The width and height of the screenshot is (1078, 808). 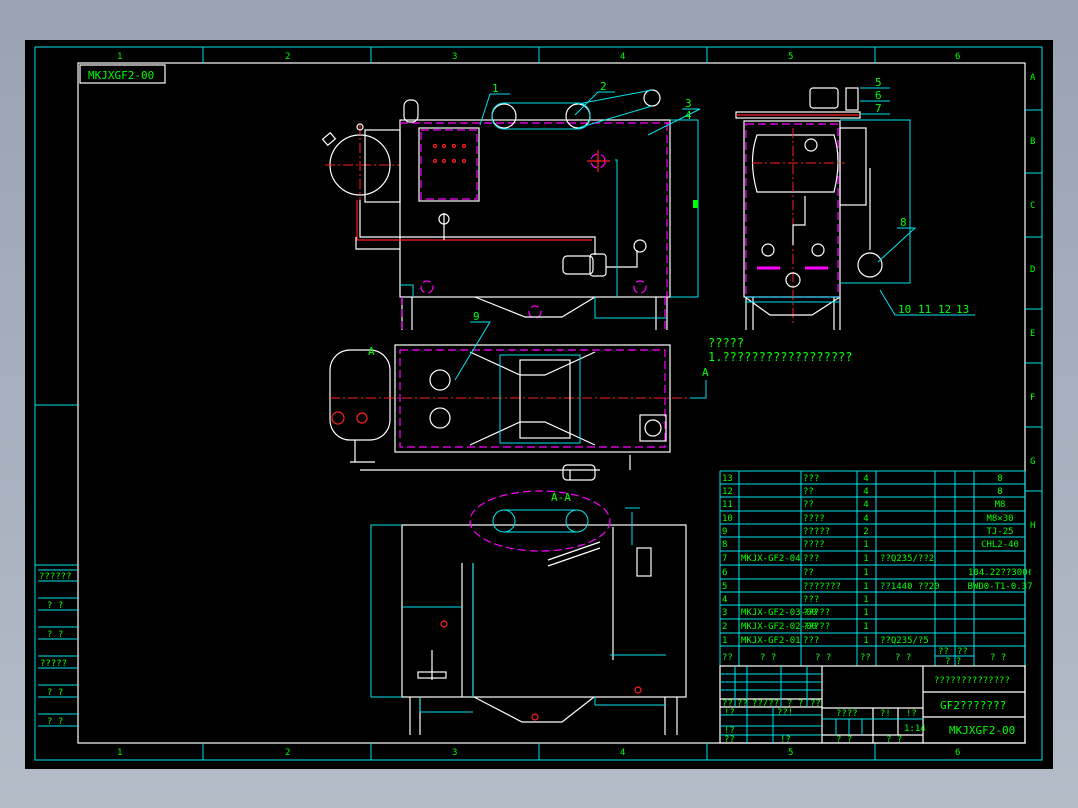 I want to click on balloon: 10, so click(x=904, y=309).